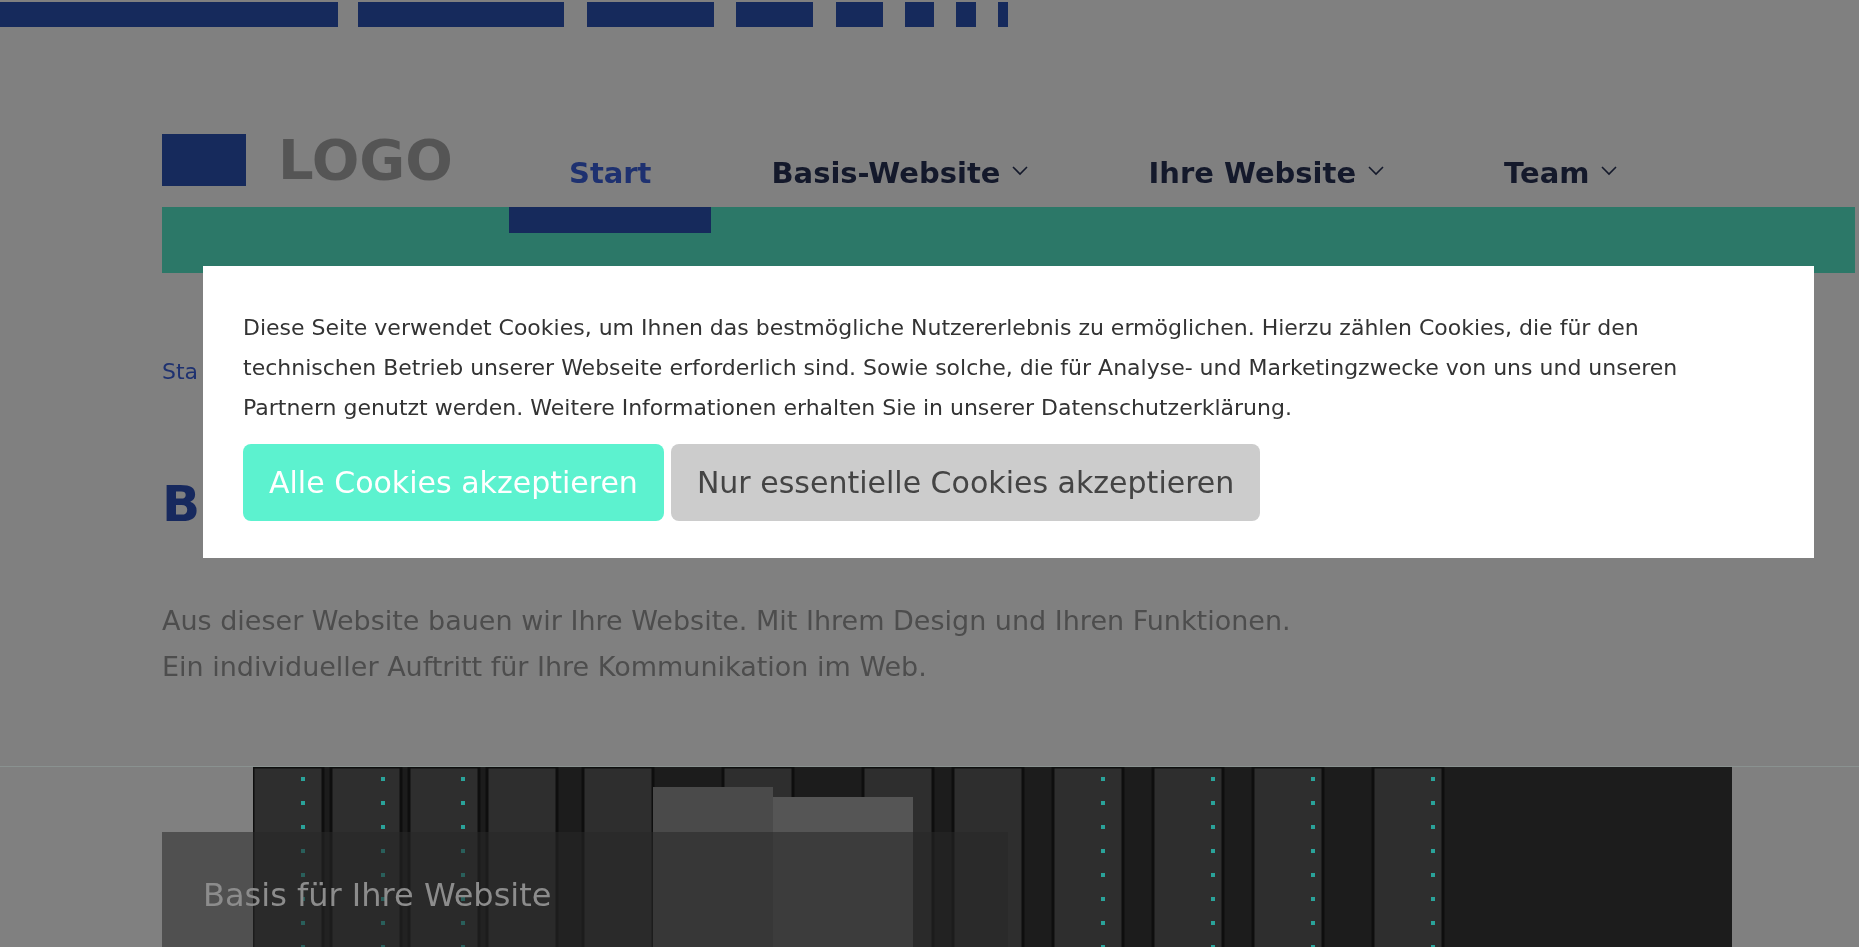 This screenshot has width=1859, height=947. What do you see at coordinates (965, 482) in the screenshot?
I see `accept-button: Nur essentielle Cookies akzeptieren` at bounding box center [965, 482].